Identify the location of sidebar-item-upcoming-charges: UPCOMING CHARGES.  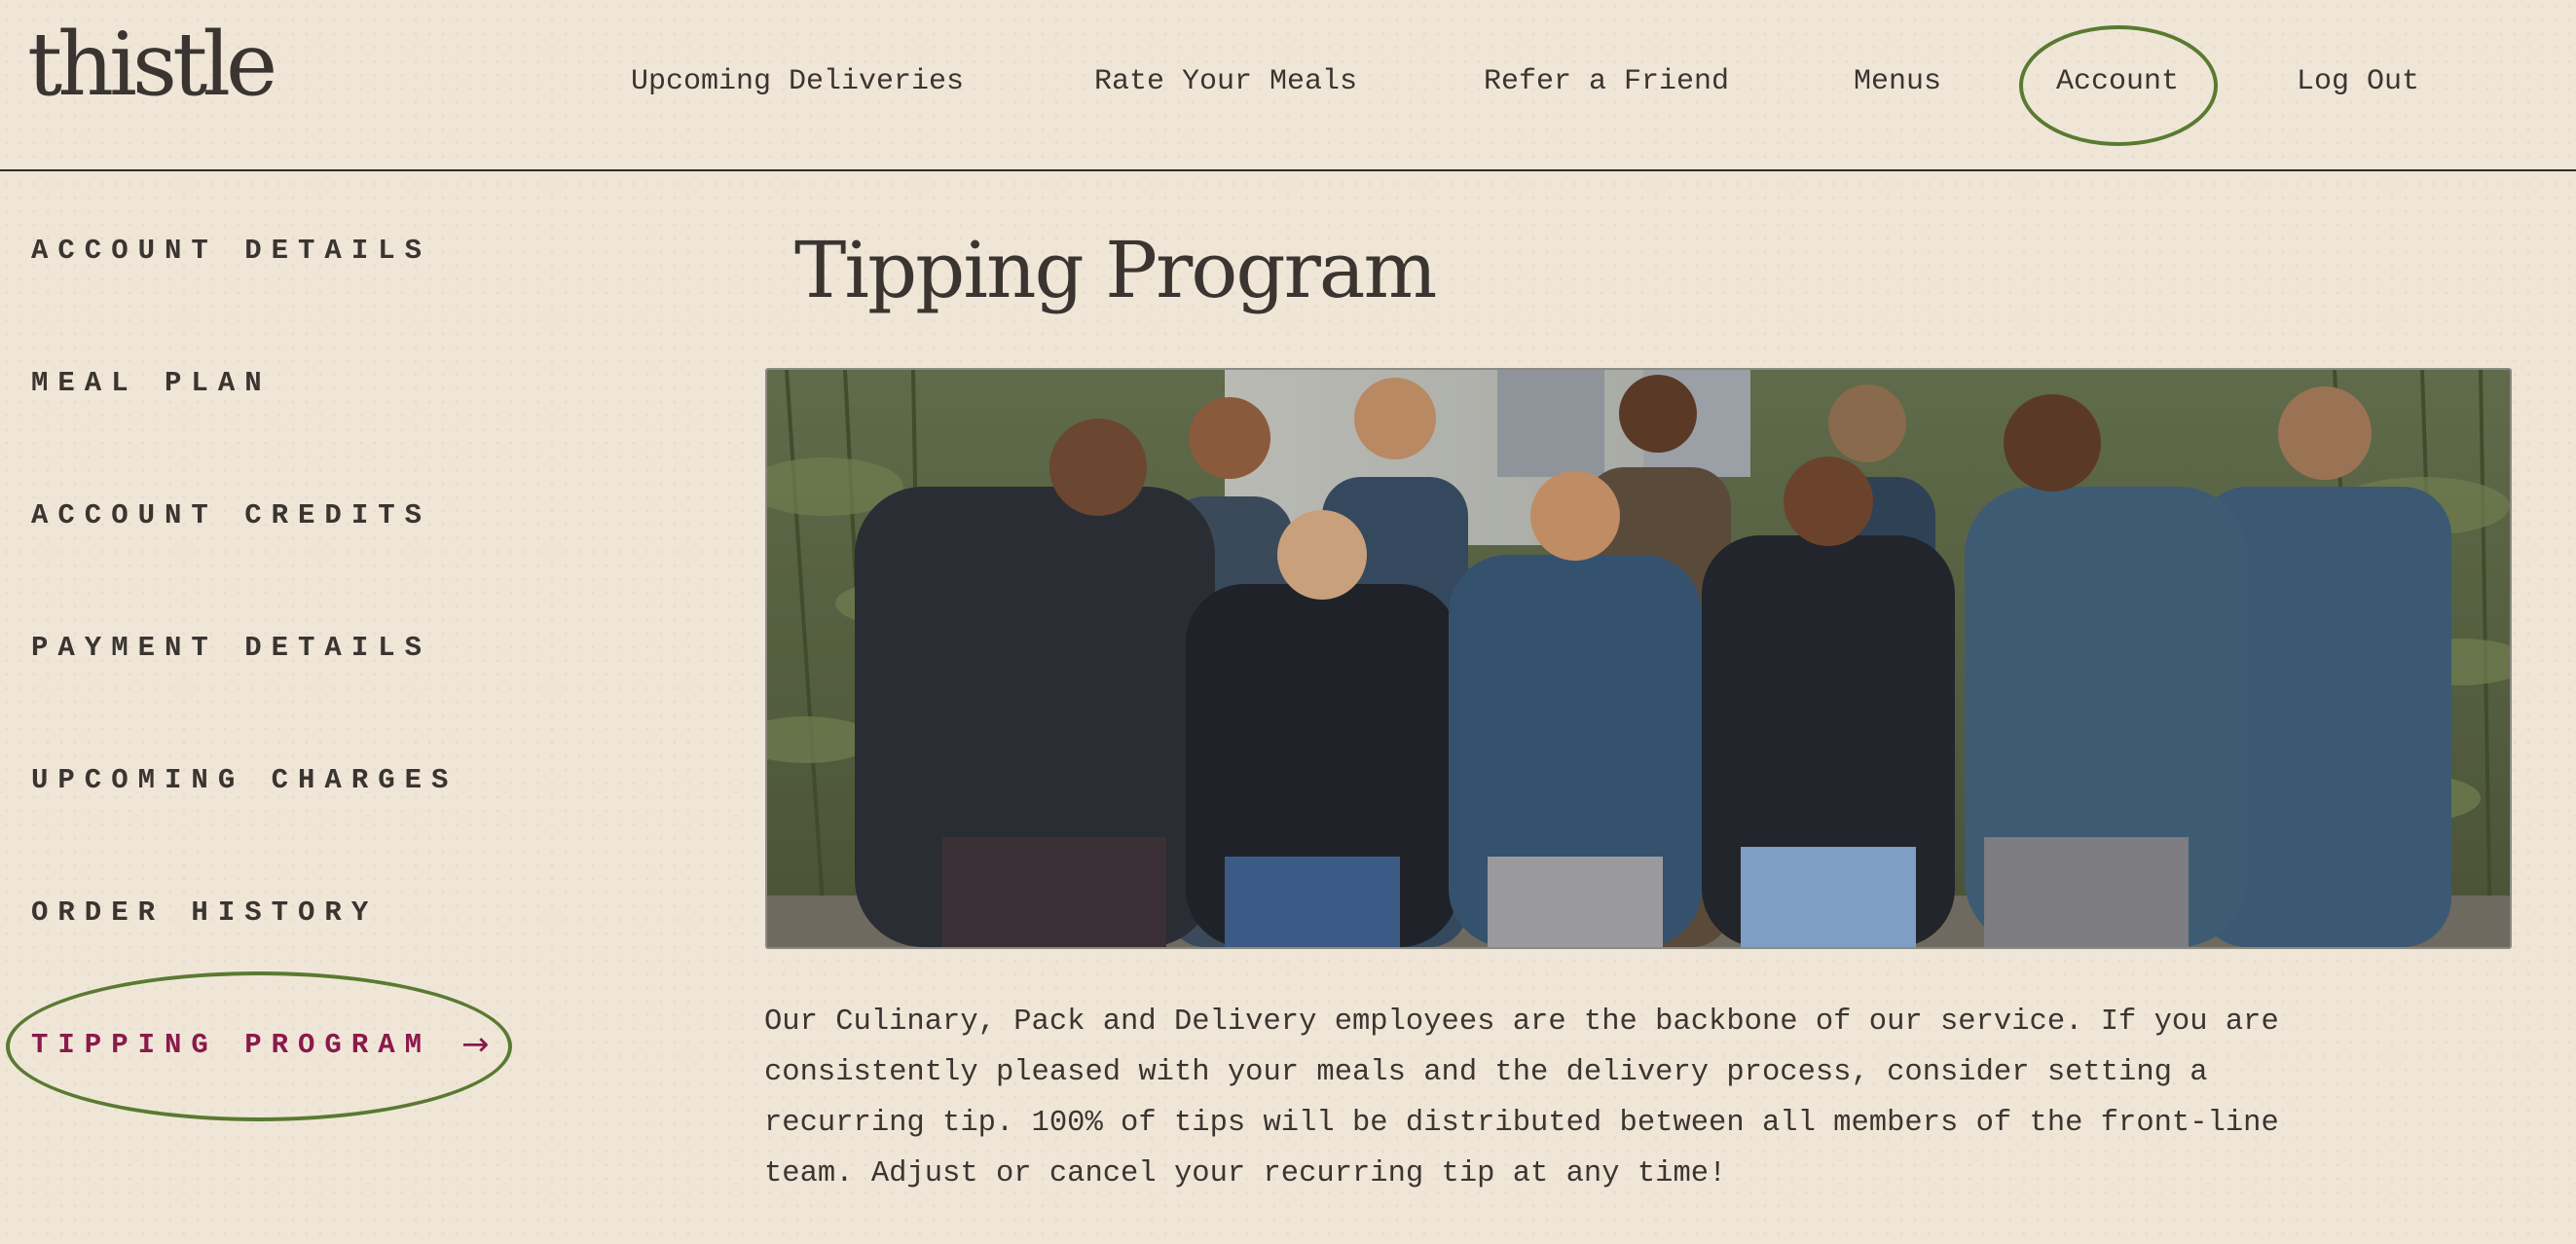
(244, 780).